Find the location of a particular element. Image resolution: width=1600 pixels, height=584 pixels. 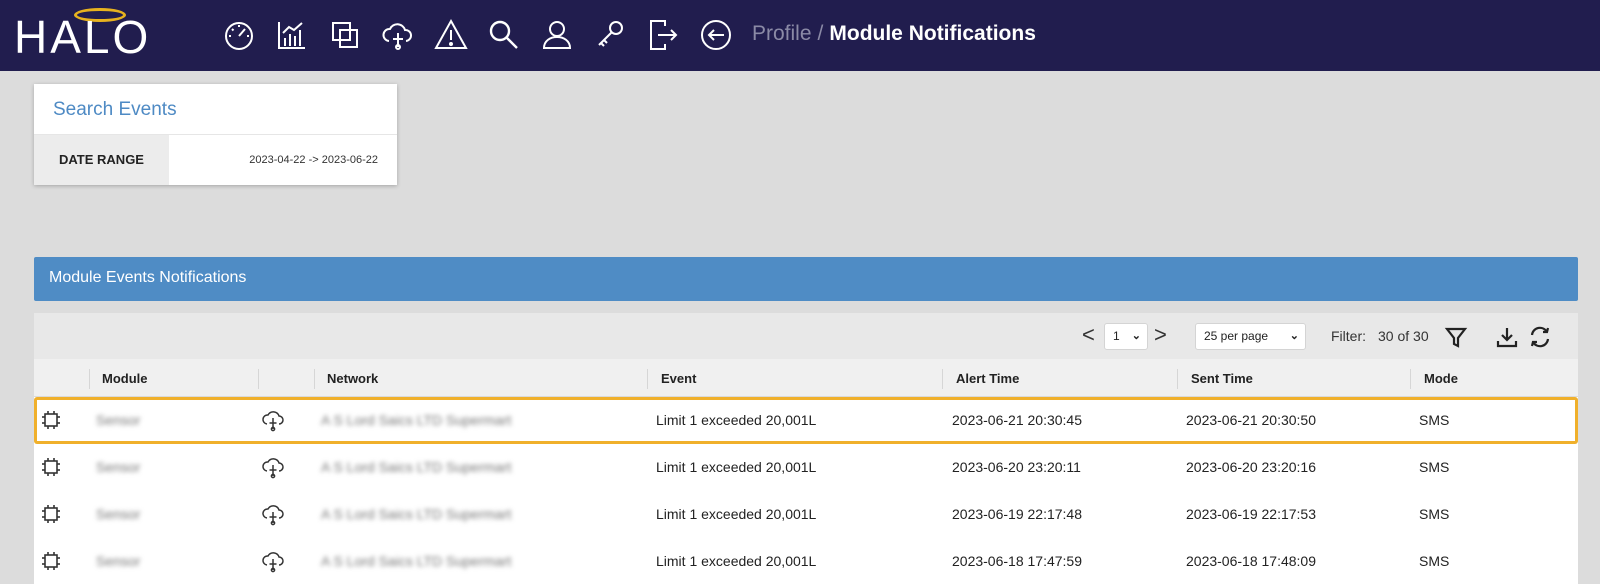

sent-time-cell: 2023-06-21 20:30:50 is located at coordinates (1251, 420).